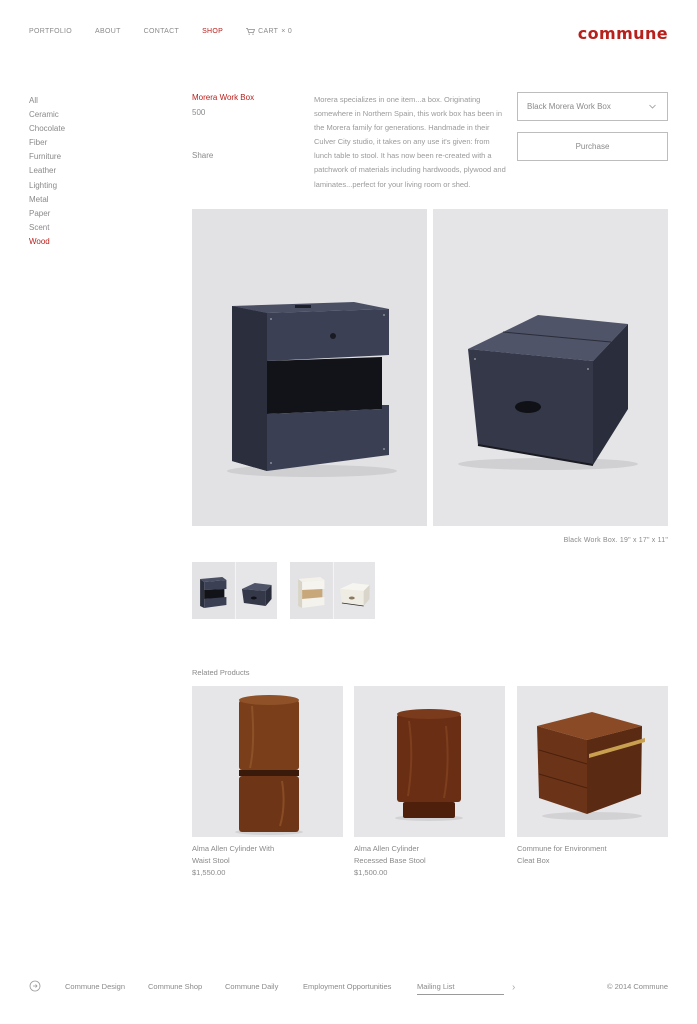 The image size is (697, 1024). I want to click on thumbnail-black-box, so click(234, 590).